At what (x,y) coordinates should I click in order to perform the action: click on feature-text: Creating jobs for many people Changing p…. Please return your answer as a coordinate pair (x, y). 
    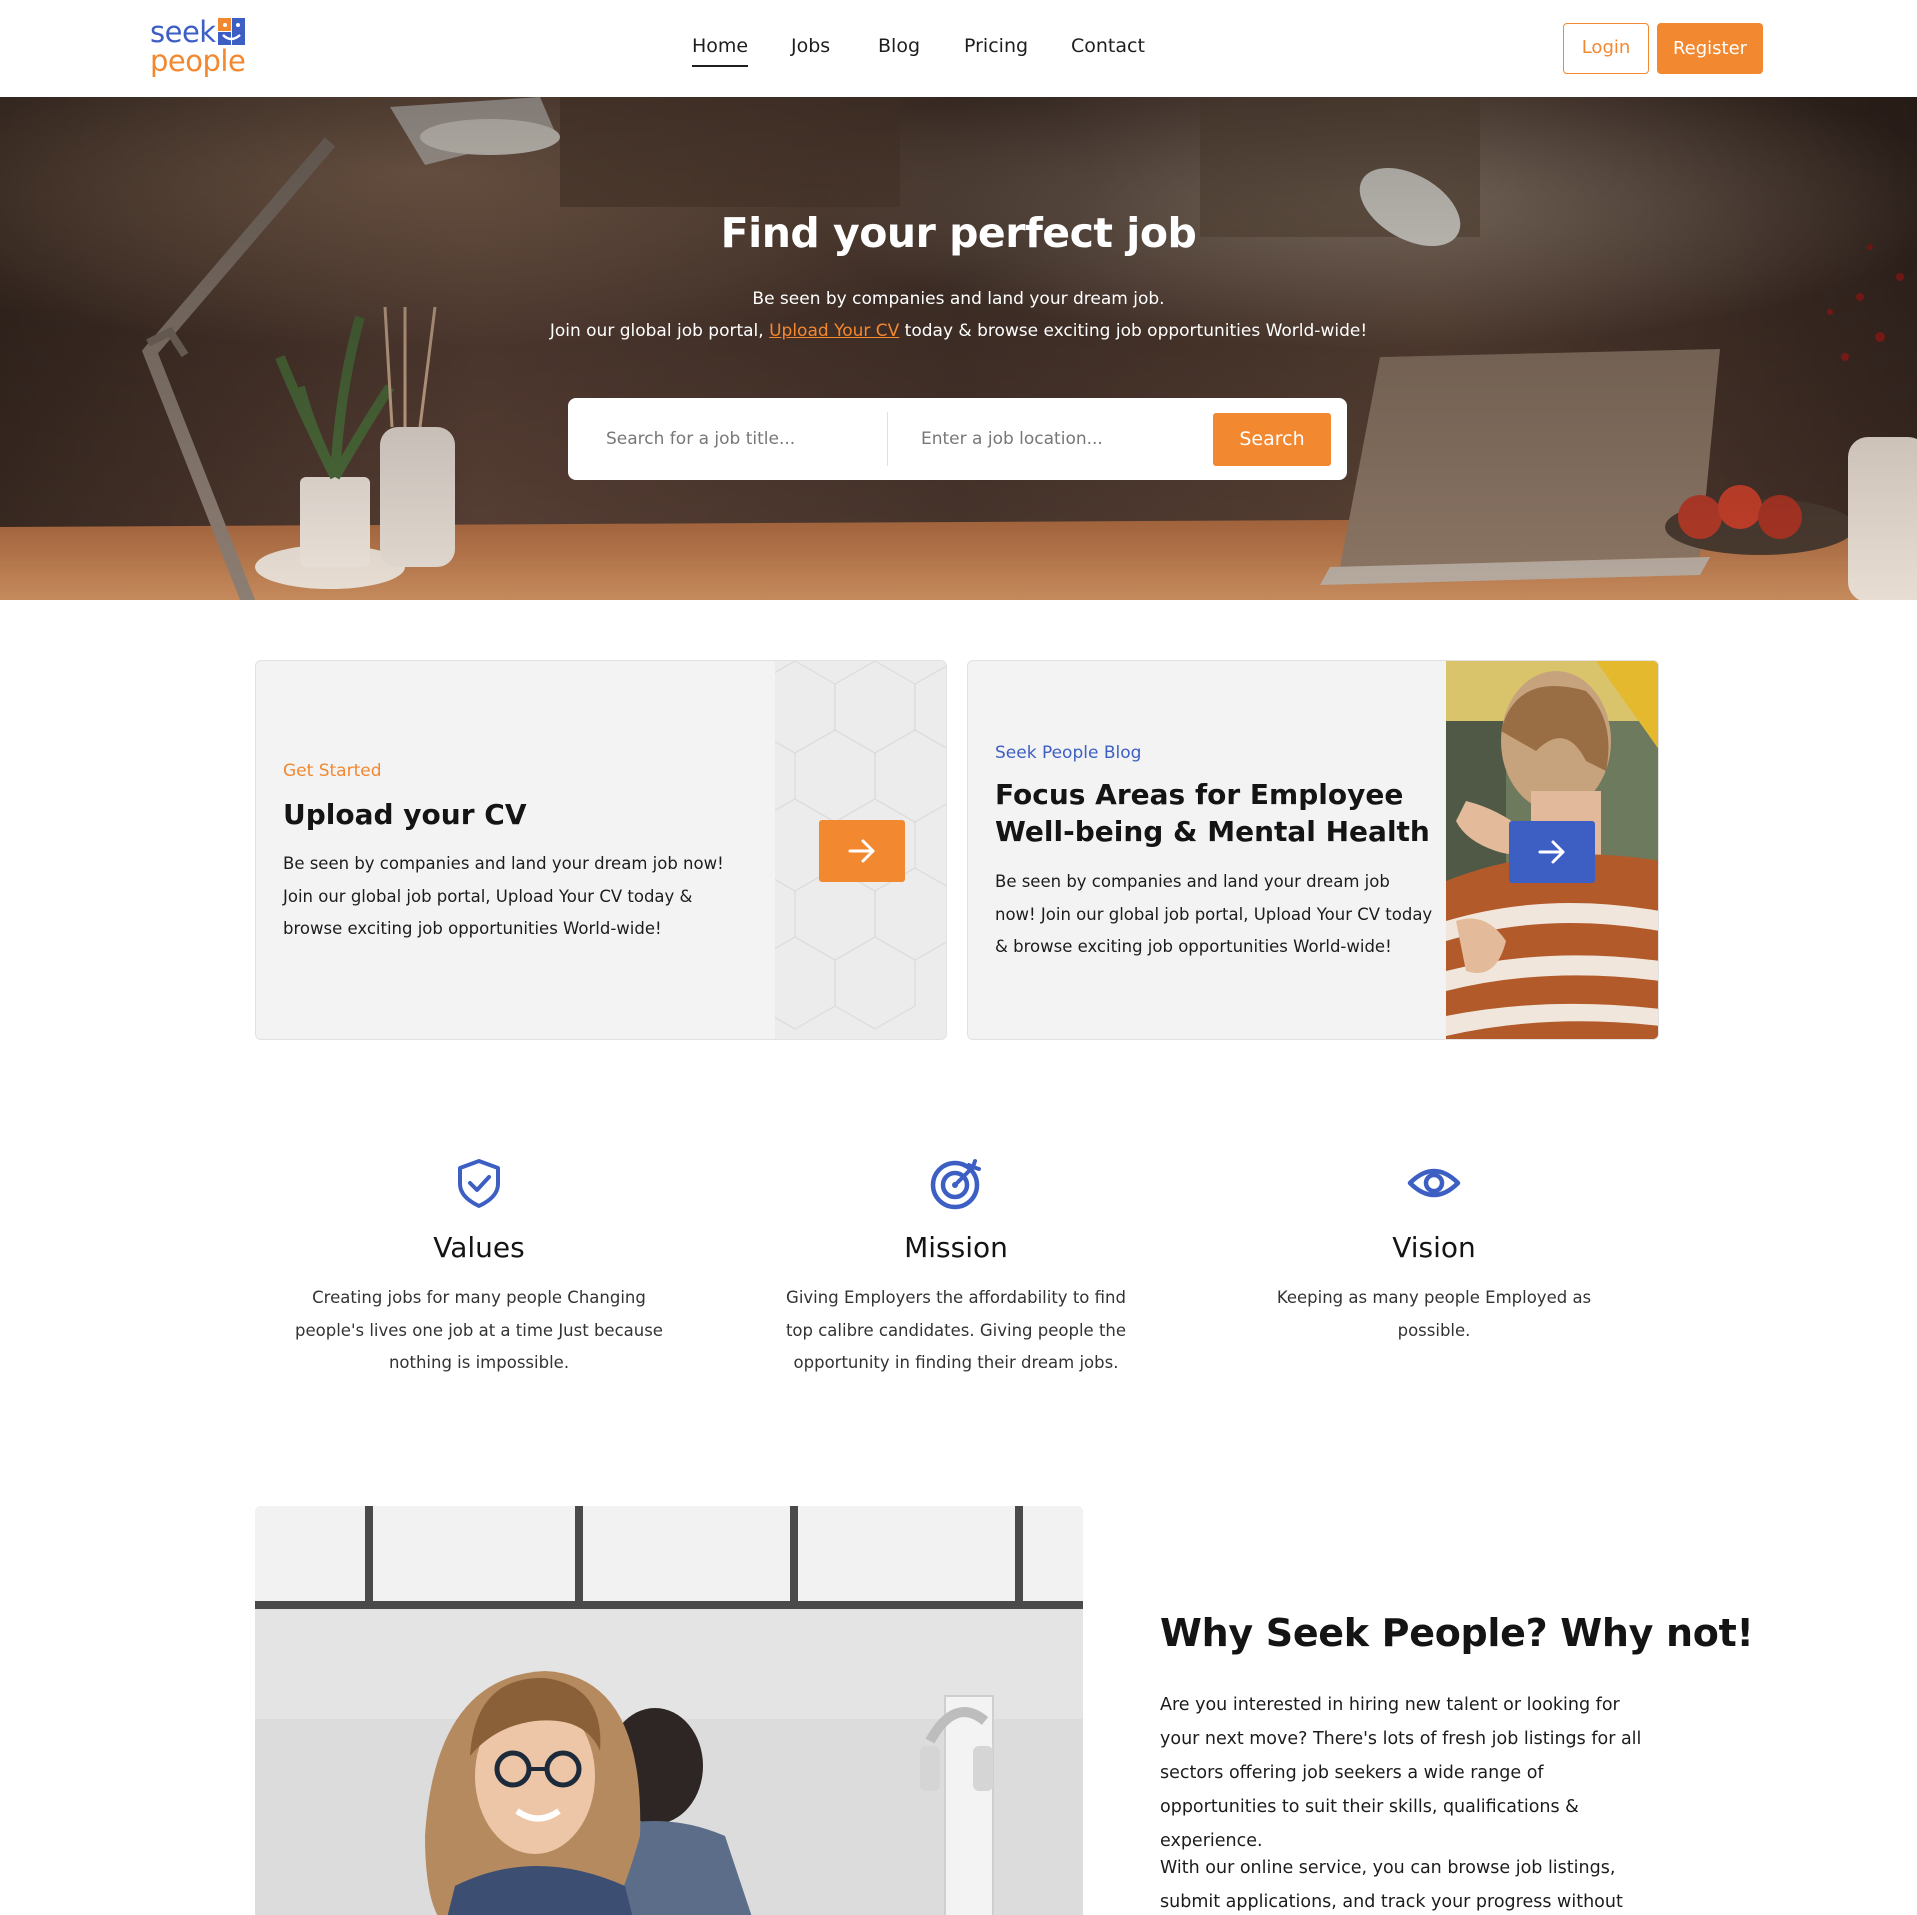
    Looking at the image, I should click on (479, 1330).